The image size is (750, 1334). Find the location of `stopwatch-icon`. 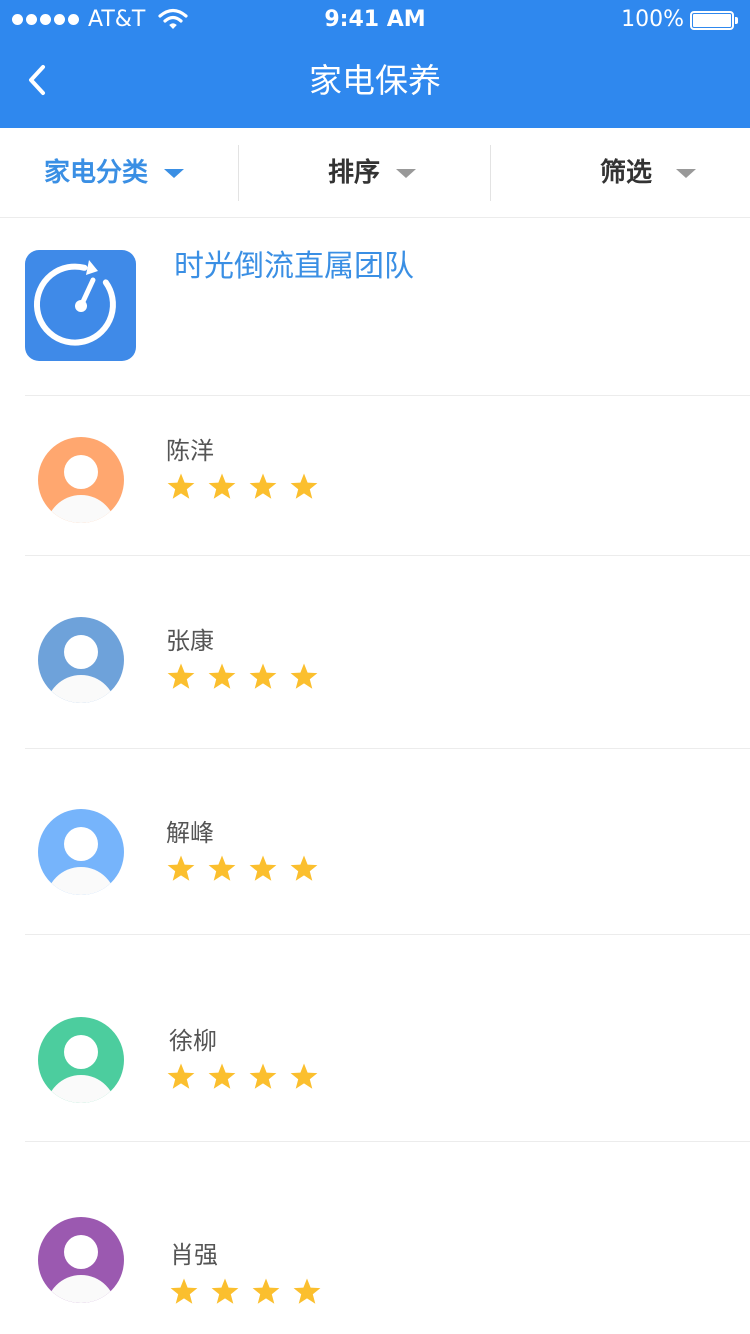

stopwatch-icon is located at coordinates (74, 303).